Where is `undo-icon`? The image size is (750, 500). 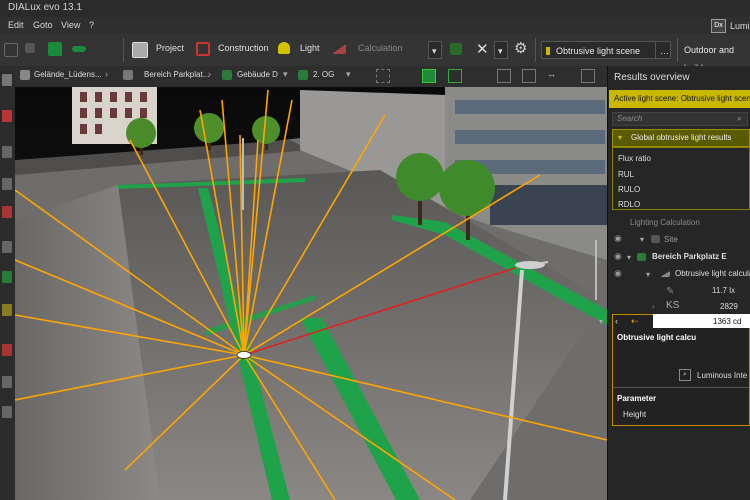 undo-icon is located at coordinates (11, 50).